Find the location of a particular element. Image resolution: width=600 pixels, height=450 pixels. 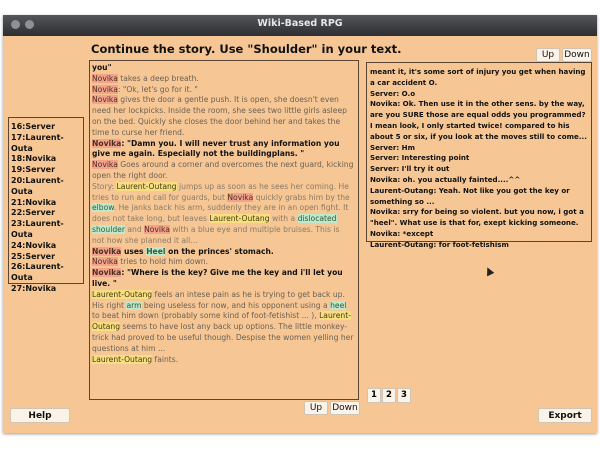

turn-list-item: 17:Laurent-Outa is located at coordinates (46, 144).